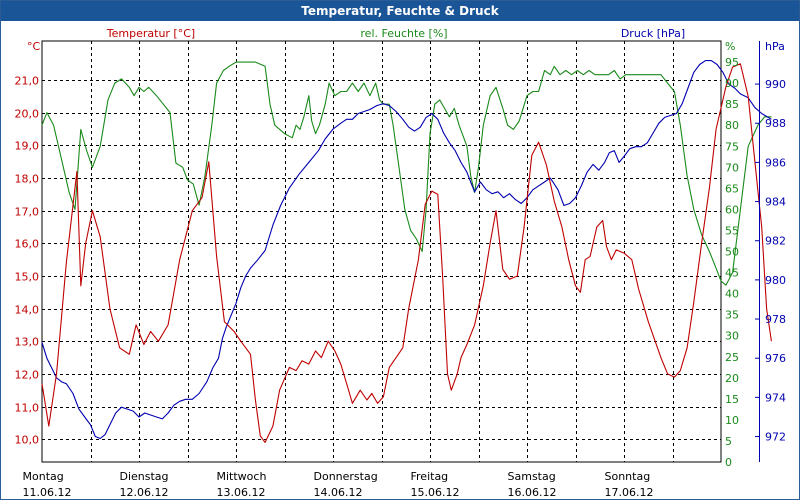  I want to click on humidity-tick-label: 55, so click(732, 230).